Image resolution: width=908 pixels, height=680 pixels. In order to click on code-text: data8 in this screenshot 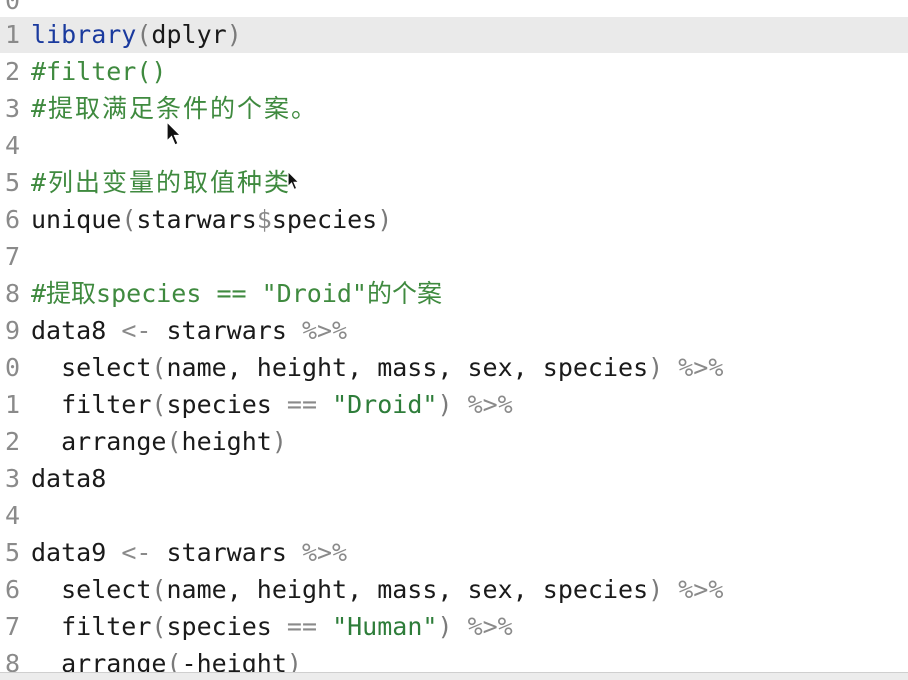, I will do `click(69, 478)`.